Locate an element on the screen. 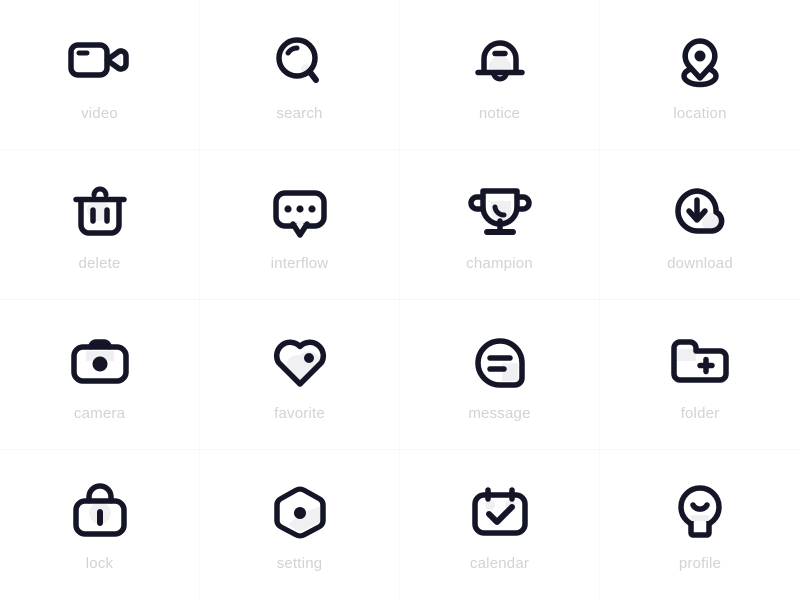  location-pin-icon is located at coordinates (700, 62).